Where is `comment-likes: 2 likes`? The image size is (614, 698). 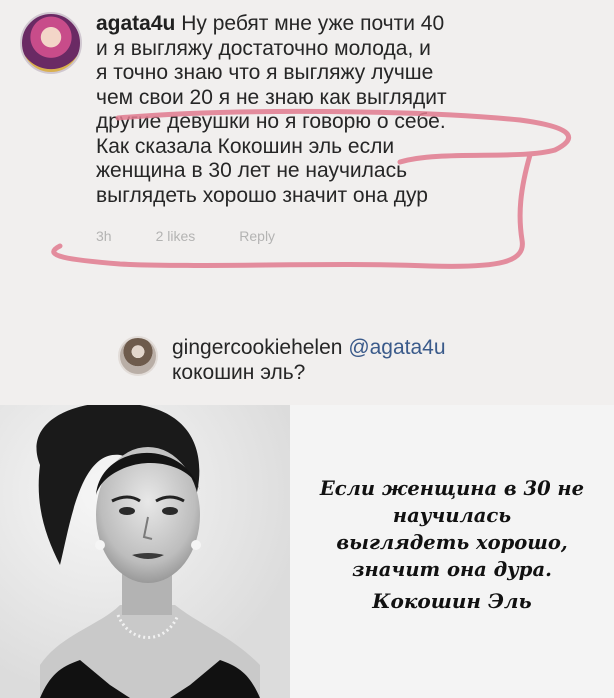 comment-likes: 2 likes is located at coordinates (176, 236).